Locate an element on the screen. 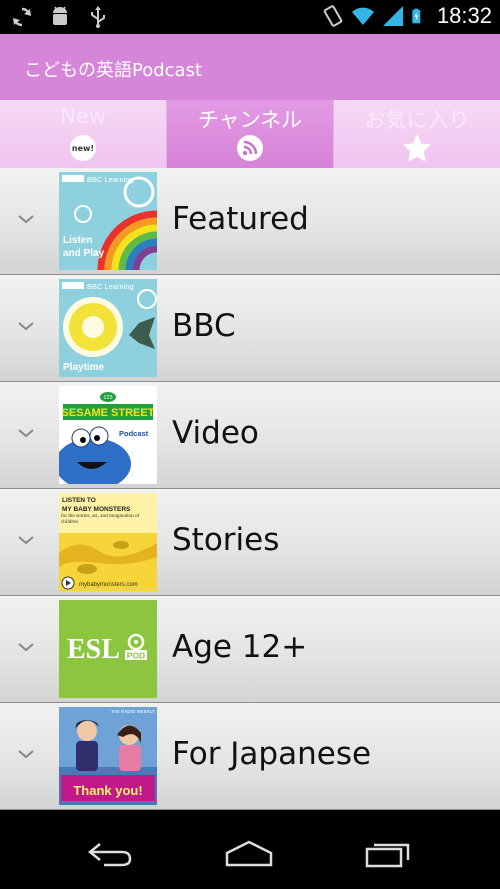  svg-text: new! is located at coordinates (83, 148).